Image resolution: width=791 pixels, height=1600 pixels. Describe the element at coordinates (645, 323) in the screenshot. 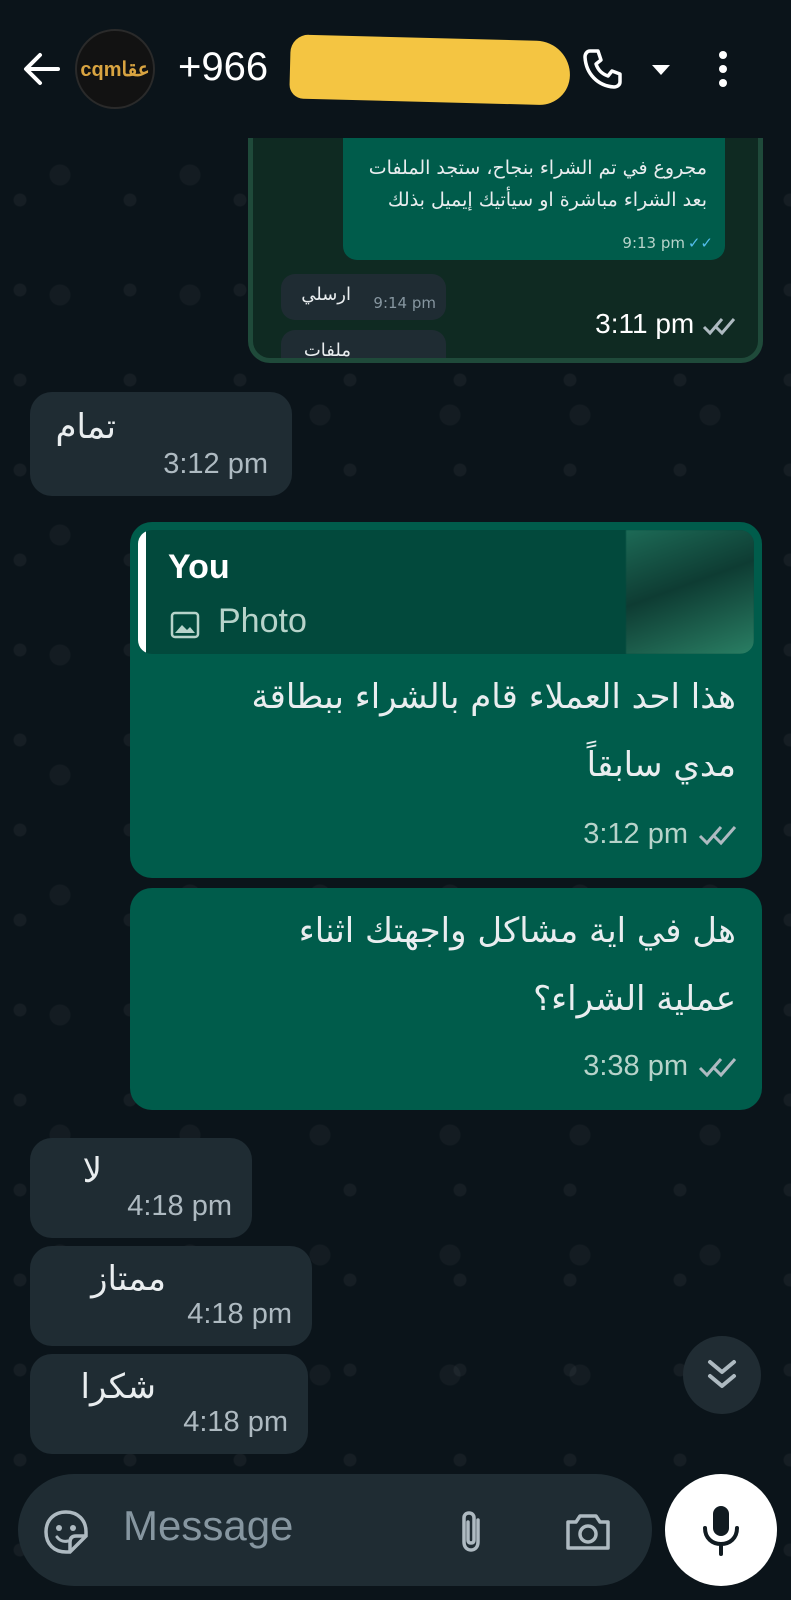

I see `message-time: 3:11 pm` at that location.